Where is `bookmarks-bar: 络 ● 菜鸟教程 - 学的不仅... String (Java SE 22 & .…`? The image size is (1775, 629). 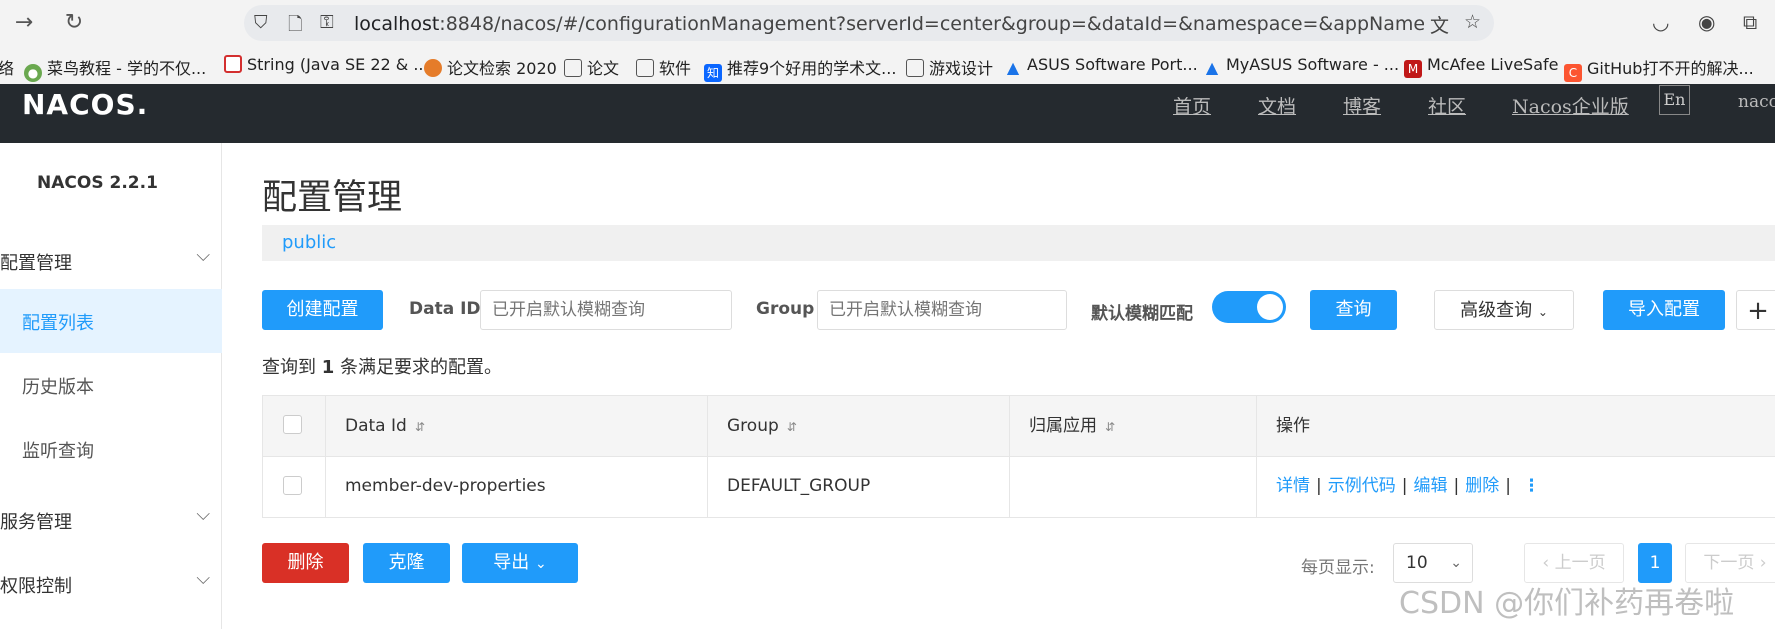 bookmarks-bar: 络 ● 菜鸟教程 - 学的不仅... String (Java SE 22 & .… is located at coordinates (887, 65).